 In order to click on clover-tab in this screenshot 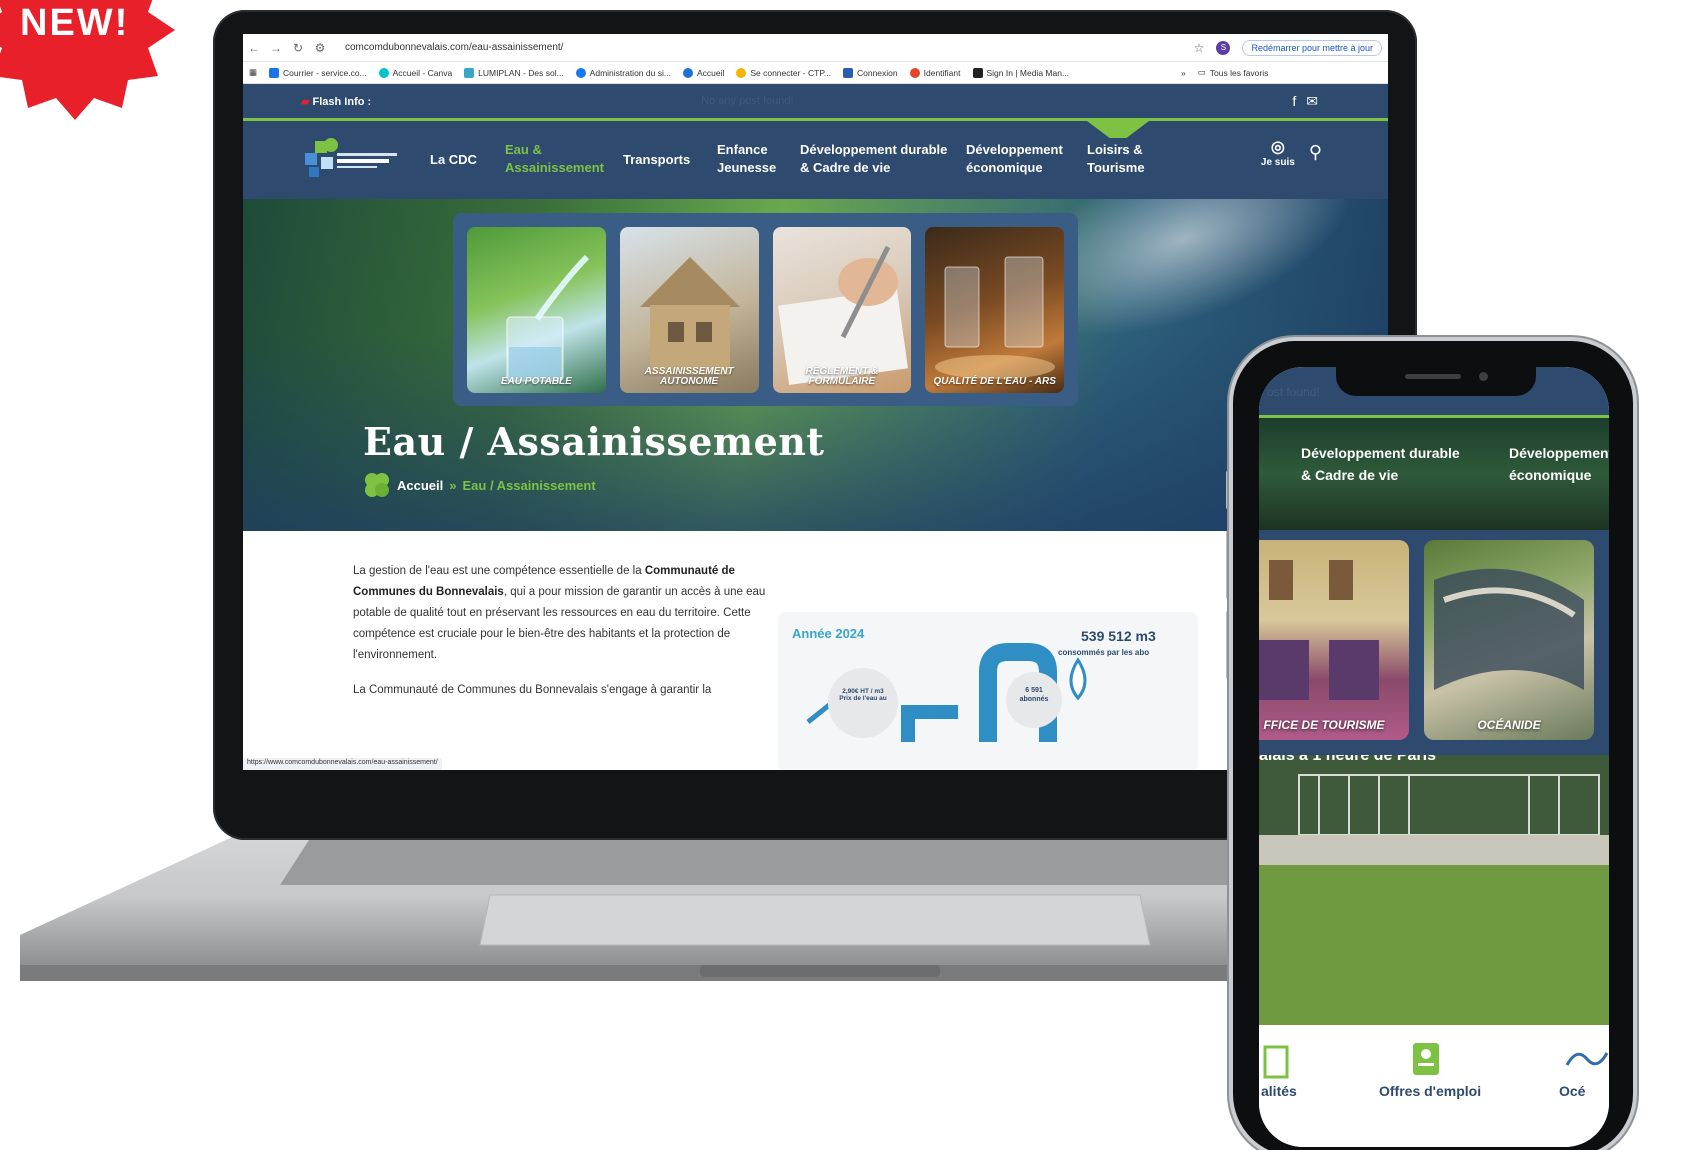, I will do `click(1118, 128)`.